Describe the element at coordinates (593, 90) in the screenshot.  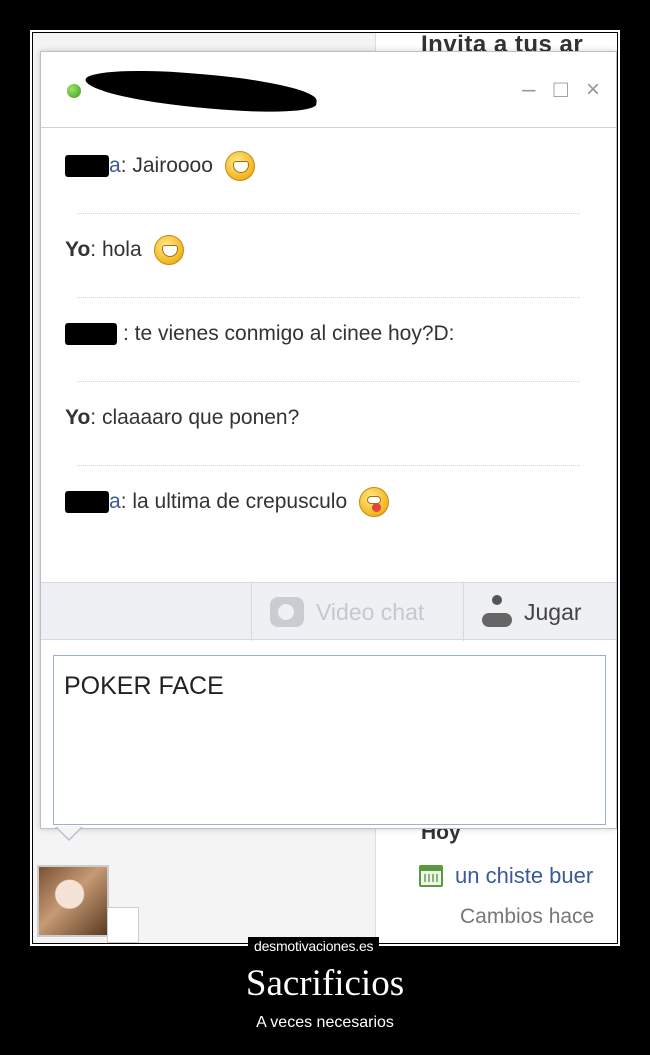
I see `close-icon: ×` at that location.